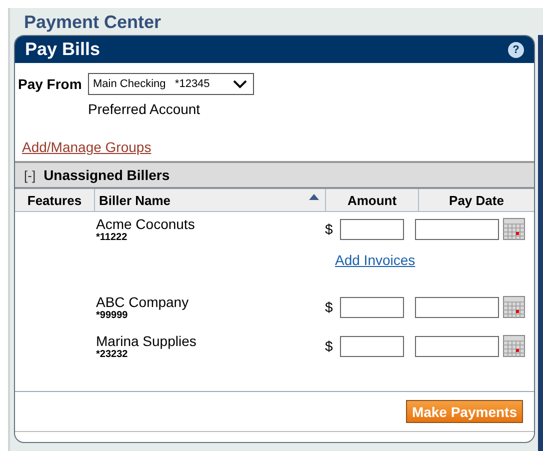 The height and width of the screenshot is (451, 543). I want to click on biller-name: Marina Supplies, so click(147, 341).